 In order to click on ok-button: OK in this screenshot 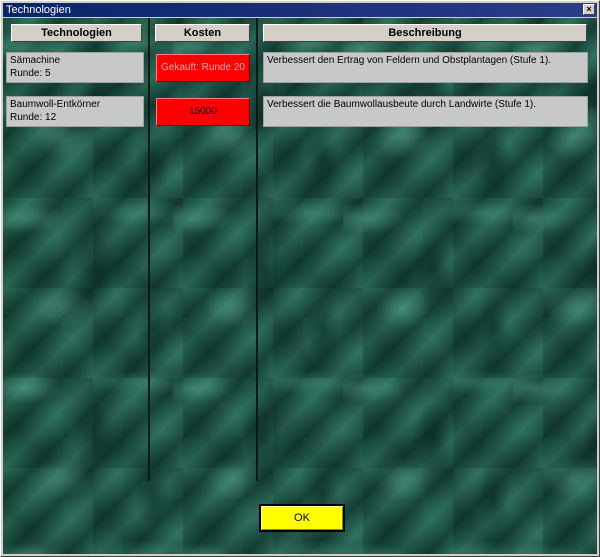, I will do `click(302, 518)`.